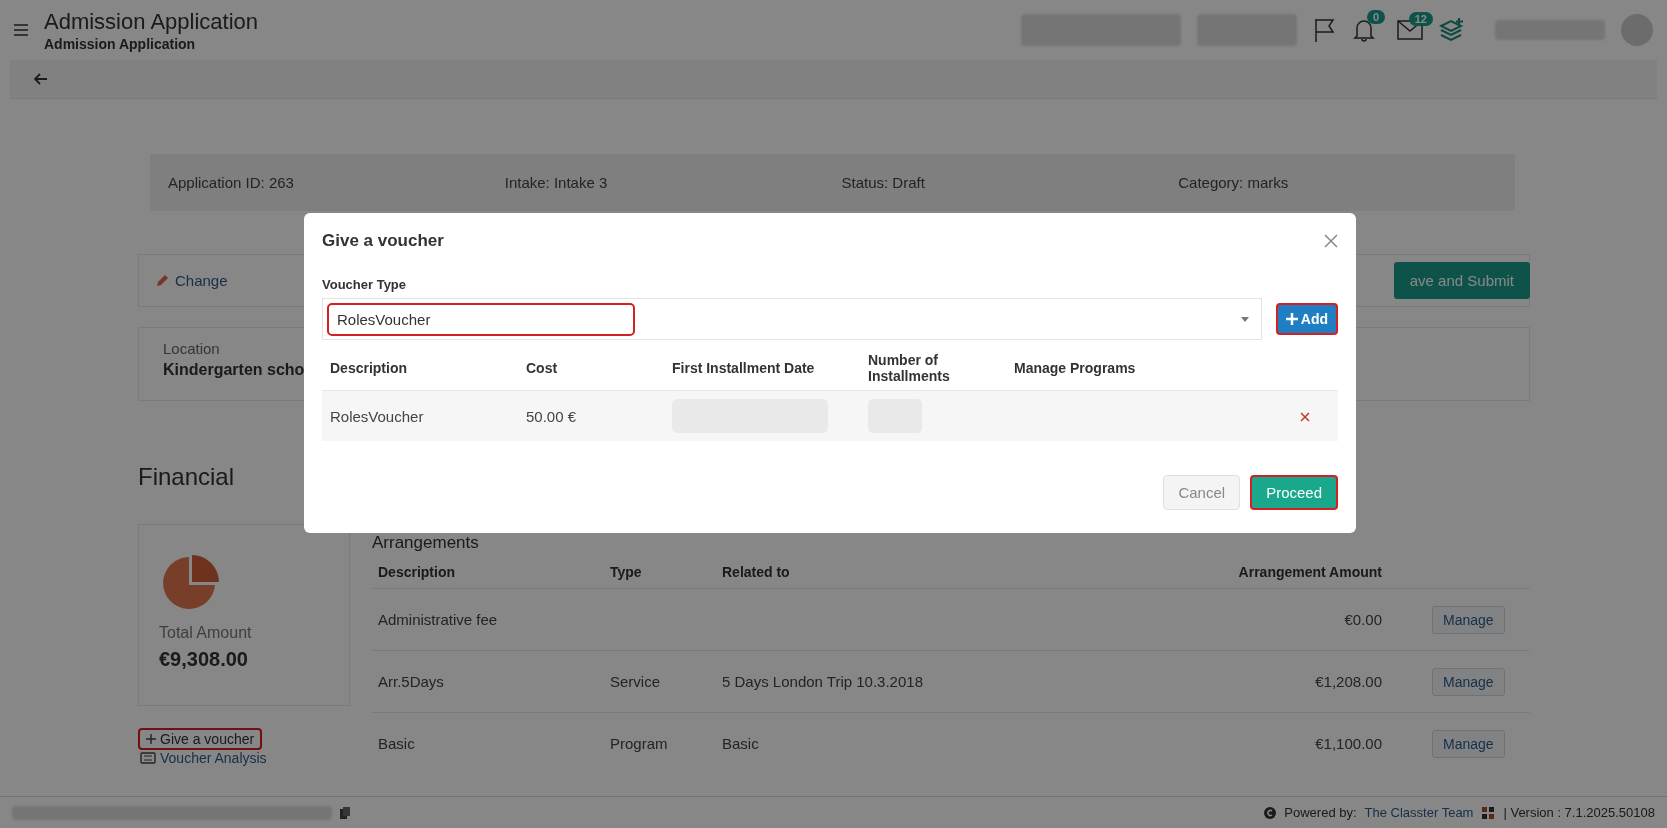  Describe the element at coordinates (200, 739) in the screenshot. I see `give-voucher-link: Give a voucher` at that location.